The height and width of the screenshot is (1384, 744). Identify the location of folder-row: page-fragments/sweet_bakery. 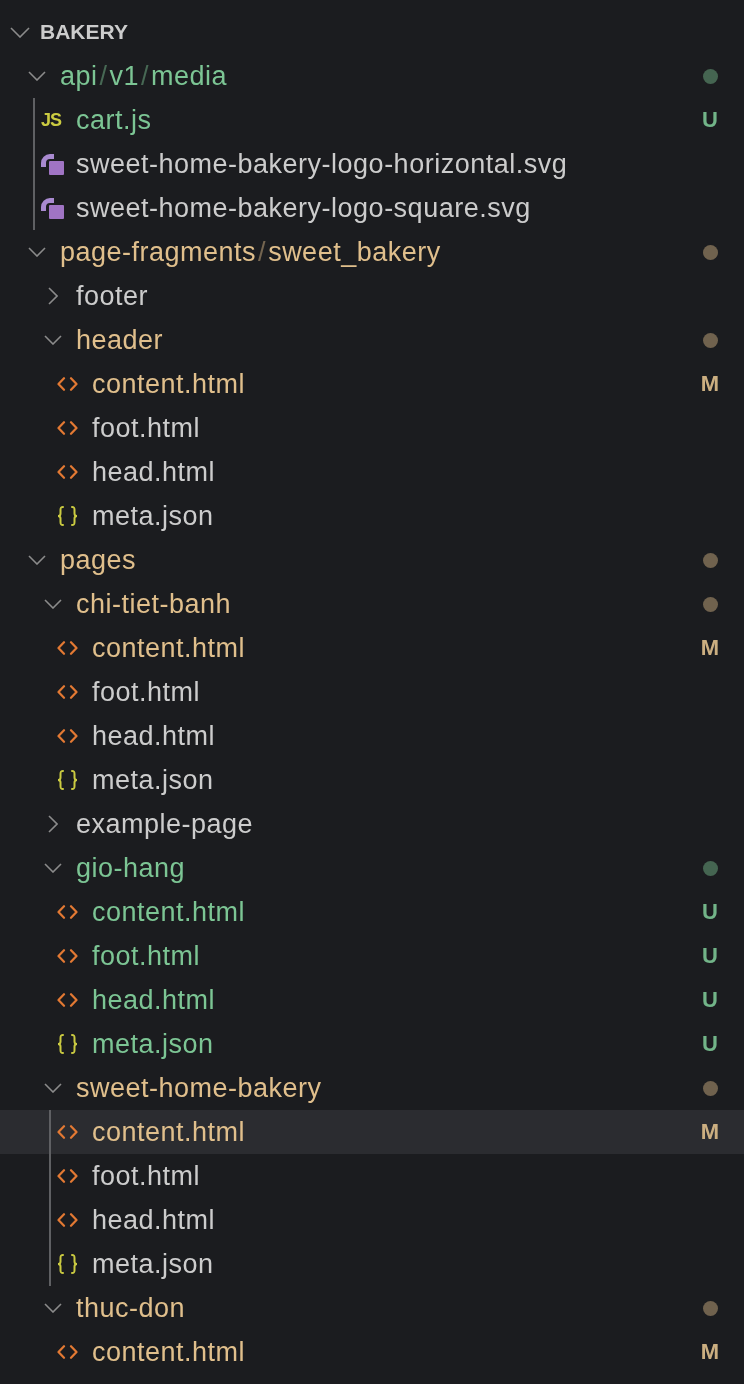
(372, 252).